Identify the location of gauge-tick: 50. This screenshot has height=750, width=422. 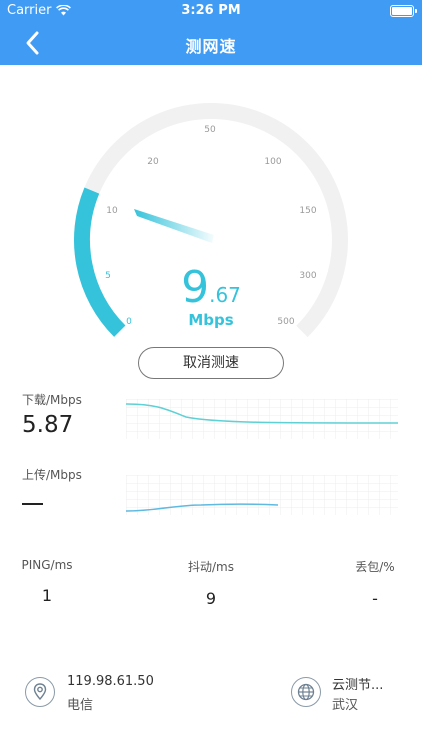
(210, 130).